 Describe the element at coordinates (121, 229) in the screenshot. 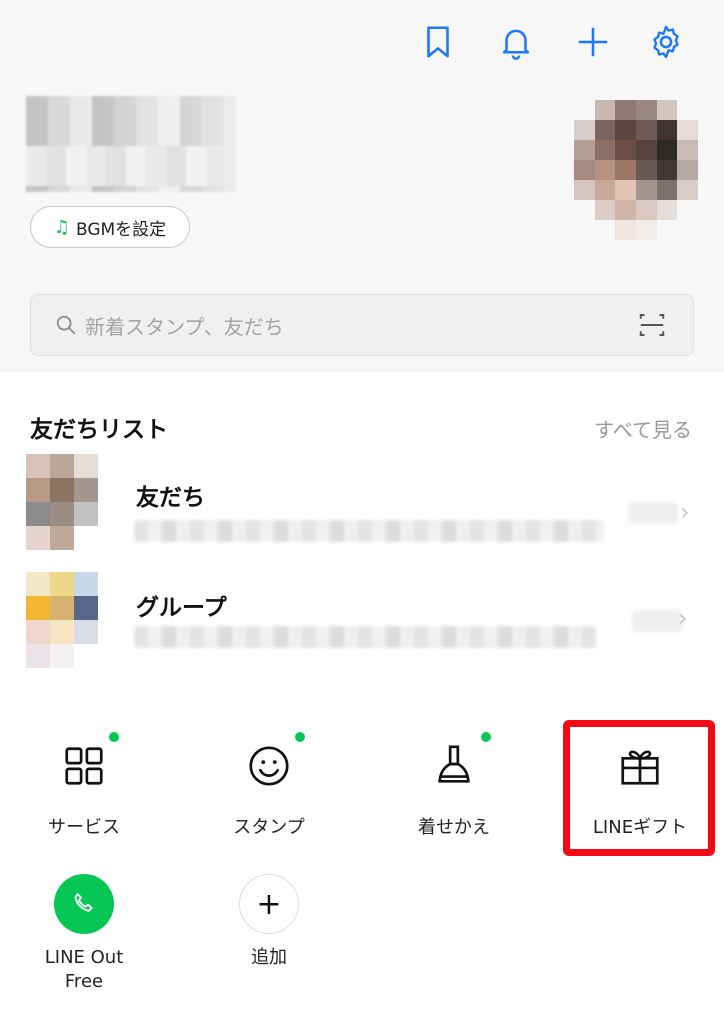

I see `bgm-label: BGMを設定` at that location.